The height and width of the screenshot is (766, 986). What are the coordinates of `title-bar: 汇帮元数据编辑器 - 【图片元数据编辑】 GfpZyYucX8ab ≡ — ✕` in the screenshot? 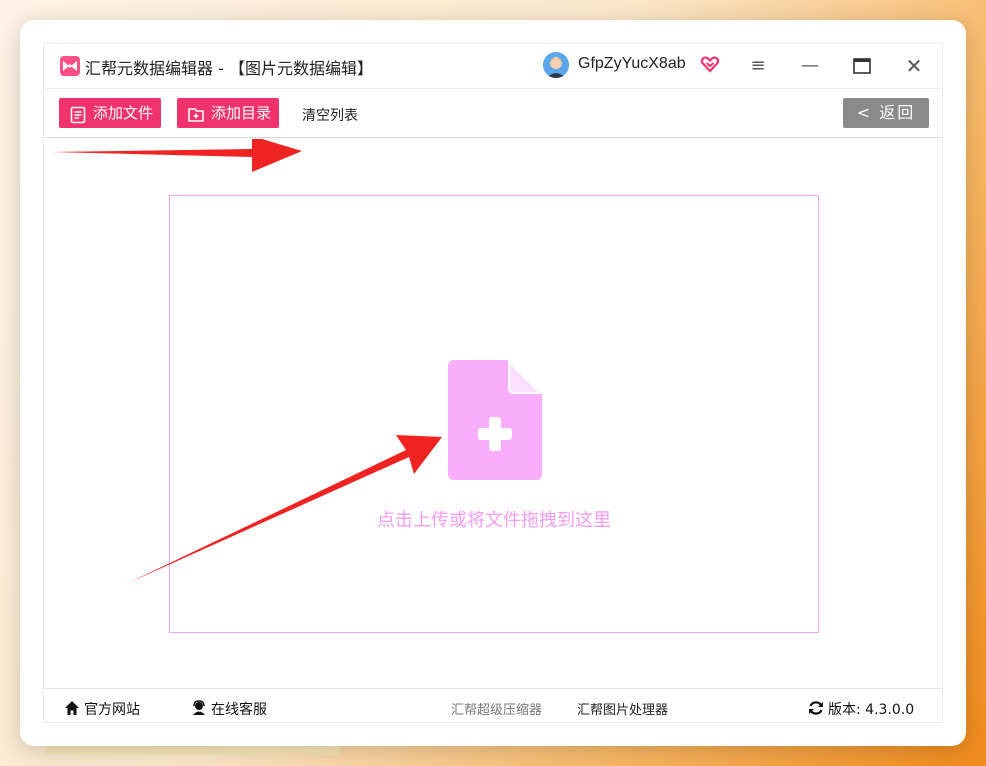 It's located at (493, 66).